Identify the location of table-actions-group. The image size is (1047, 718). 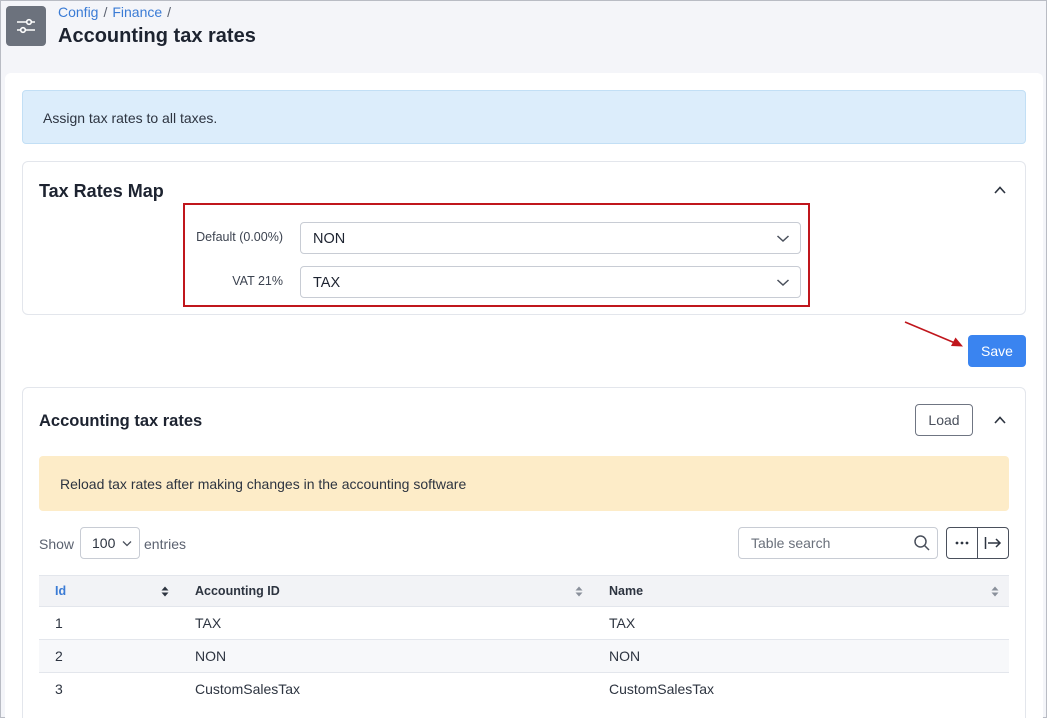
(977, 543).